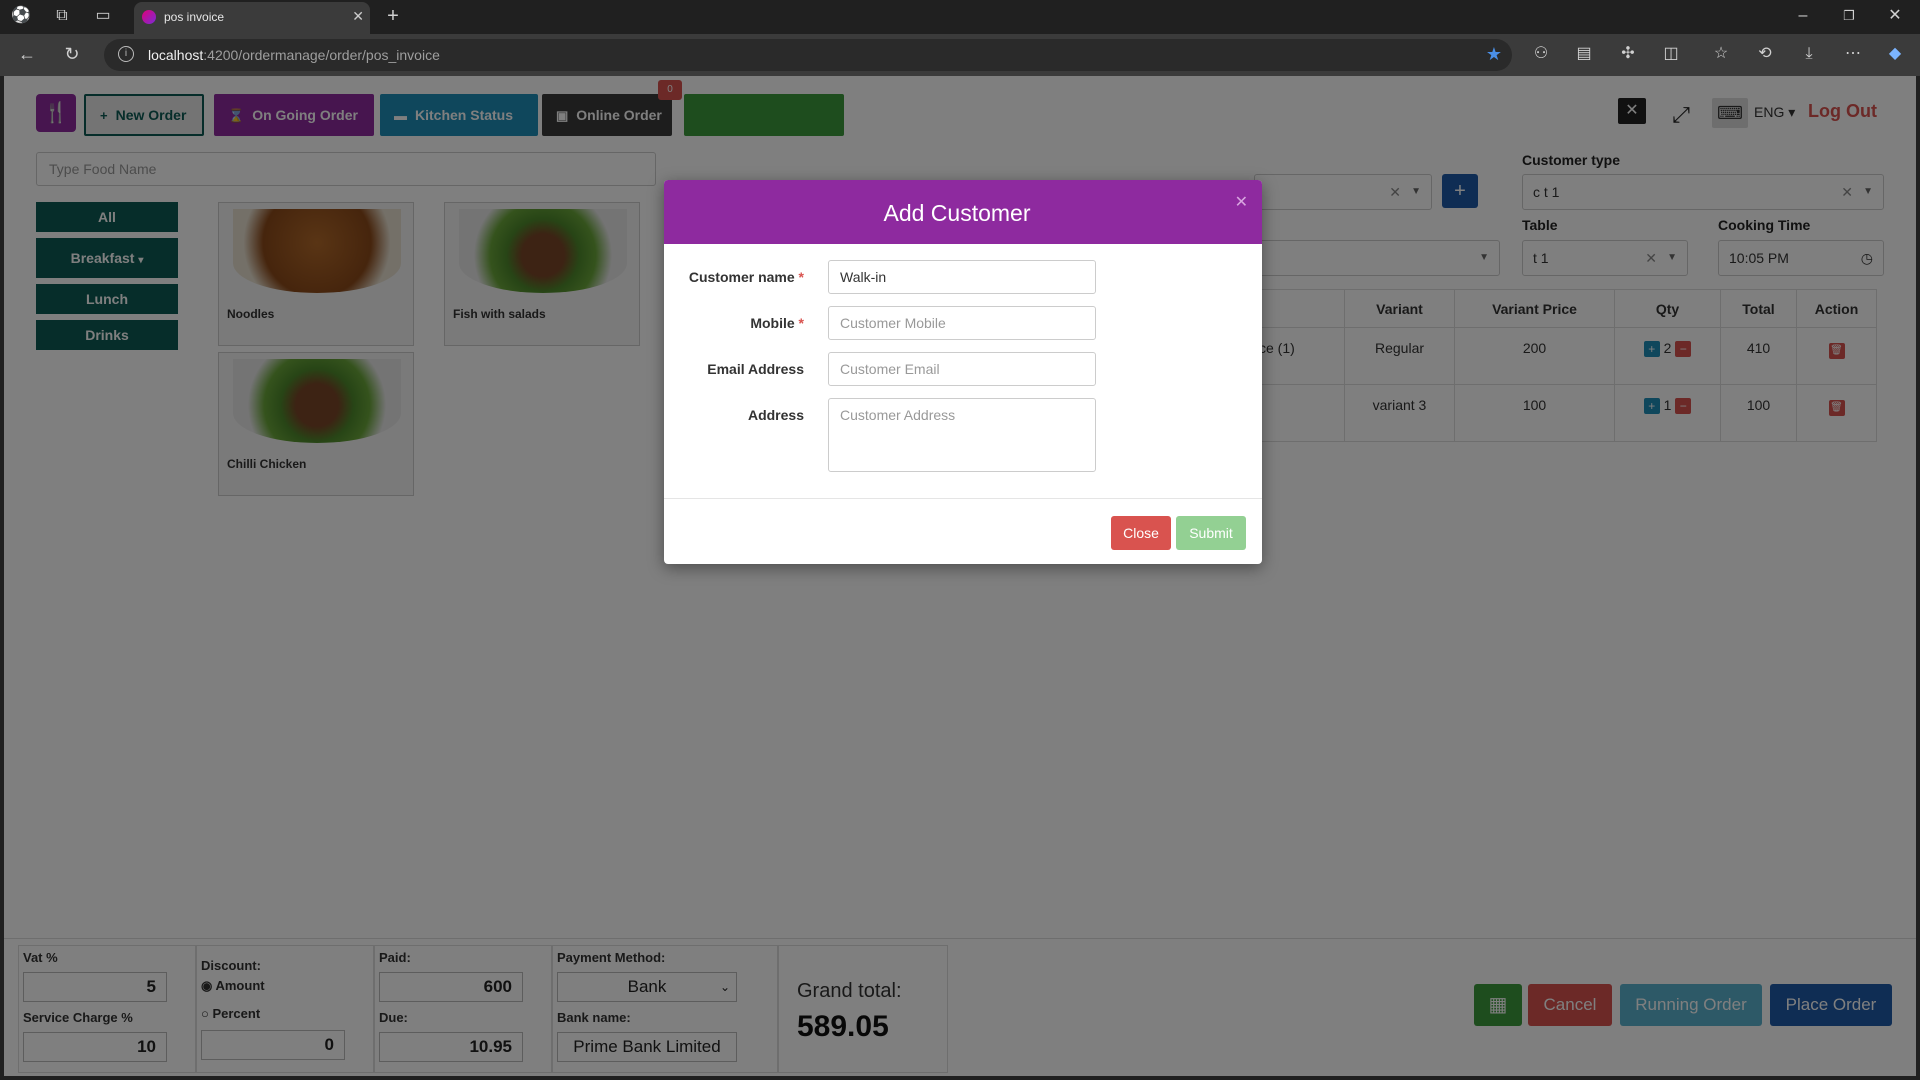 This screenshot has height=1080, width=1920. What do you see at coordinates (1765, 55) in the screenshot?
I see `history-icon: ⟲` at bounding box center [1765, 55].